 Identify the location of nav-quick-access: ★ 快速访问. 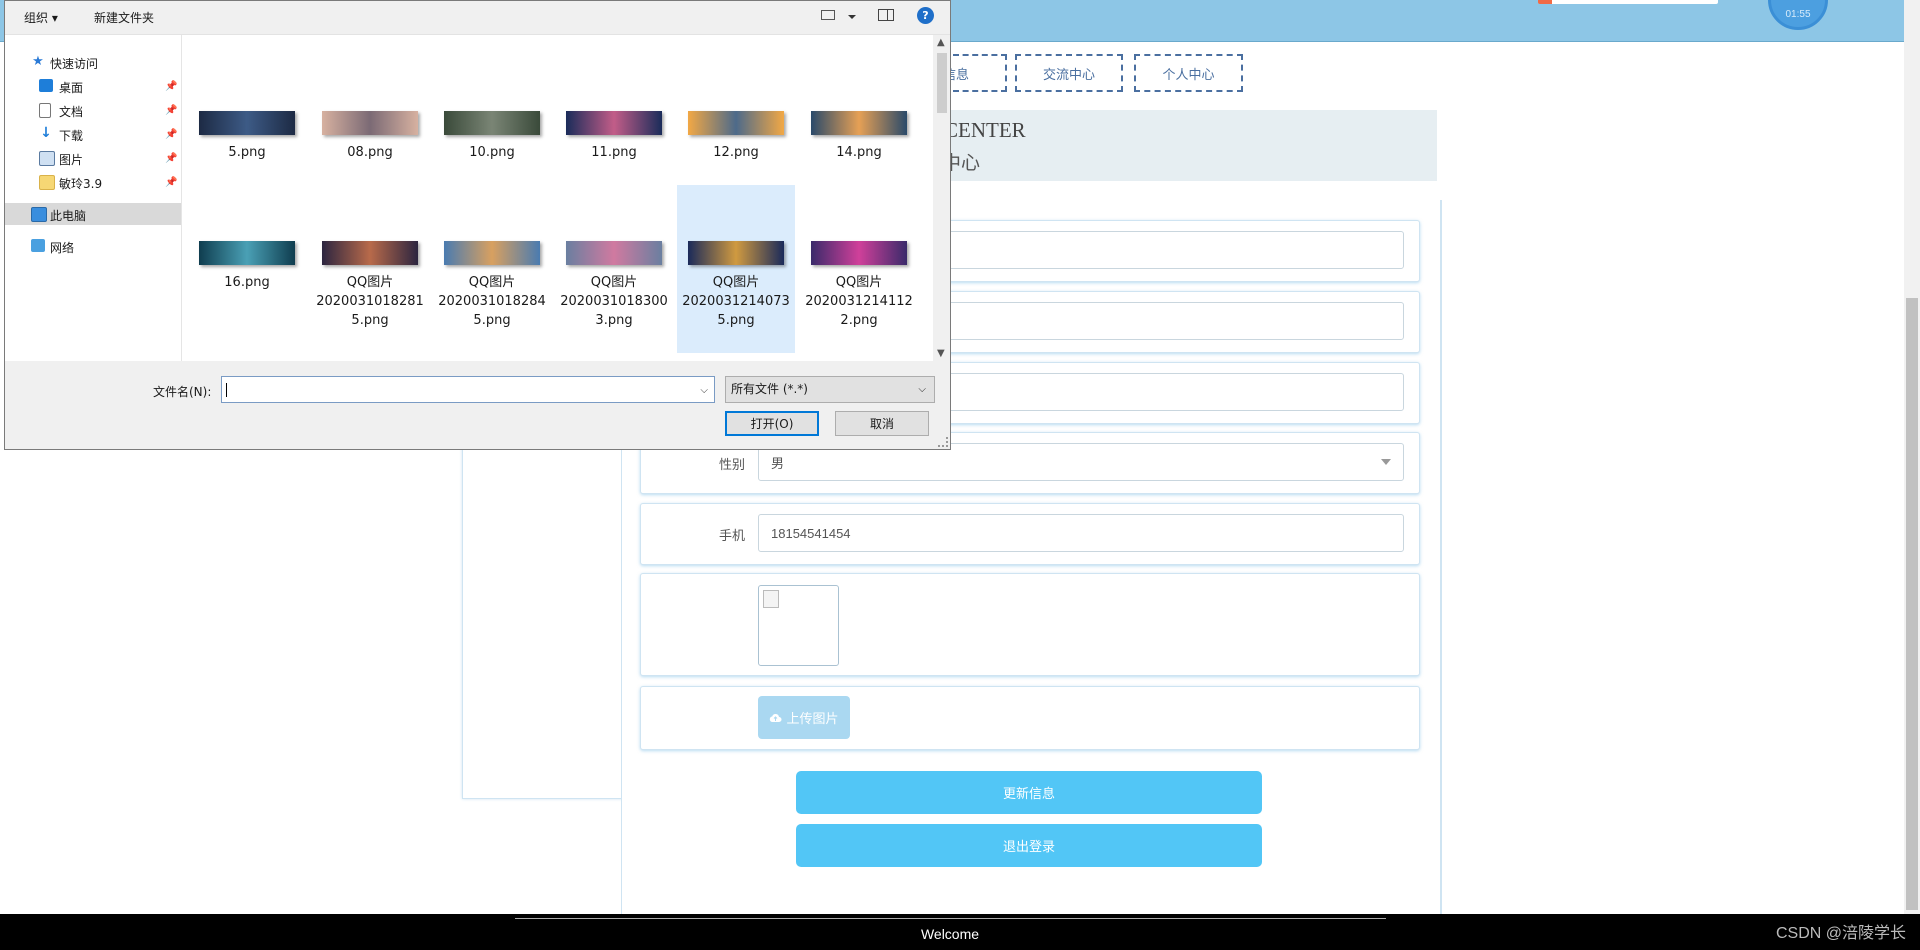
(93, 62).